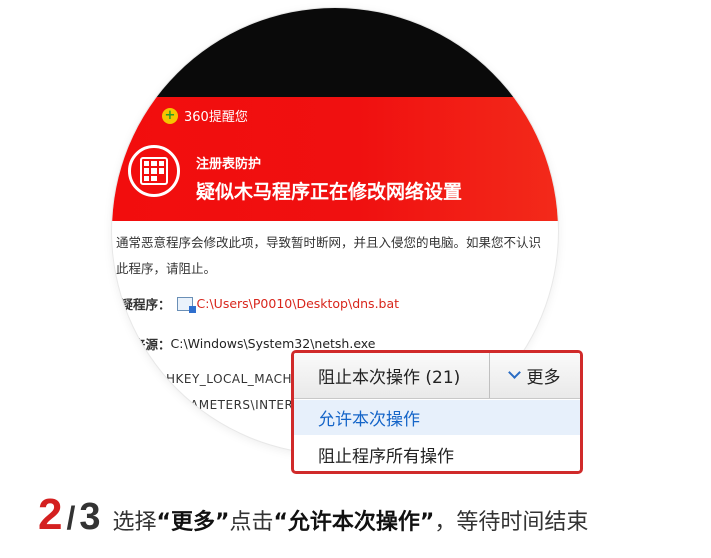 This screenshot has height=558, width=711. Describe the element at coordinates (369, 420) in the screenshot. I see `allow-once-label: 允许本次操作` at that location.